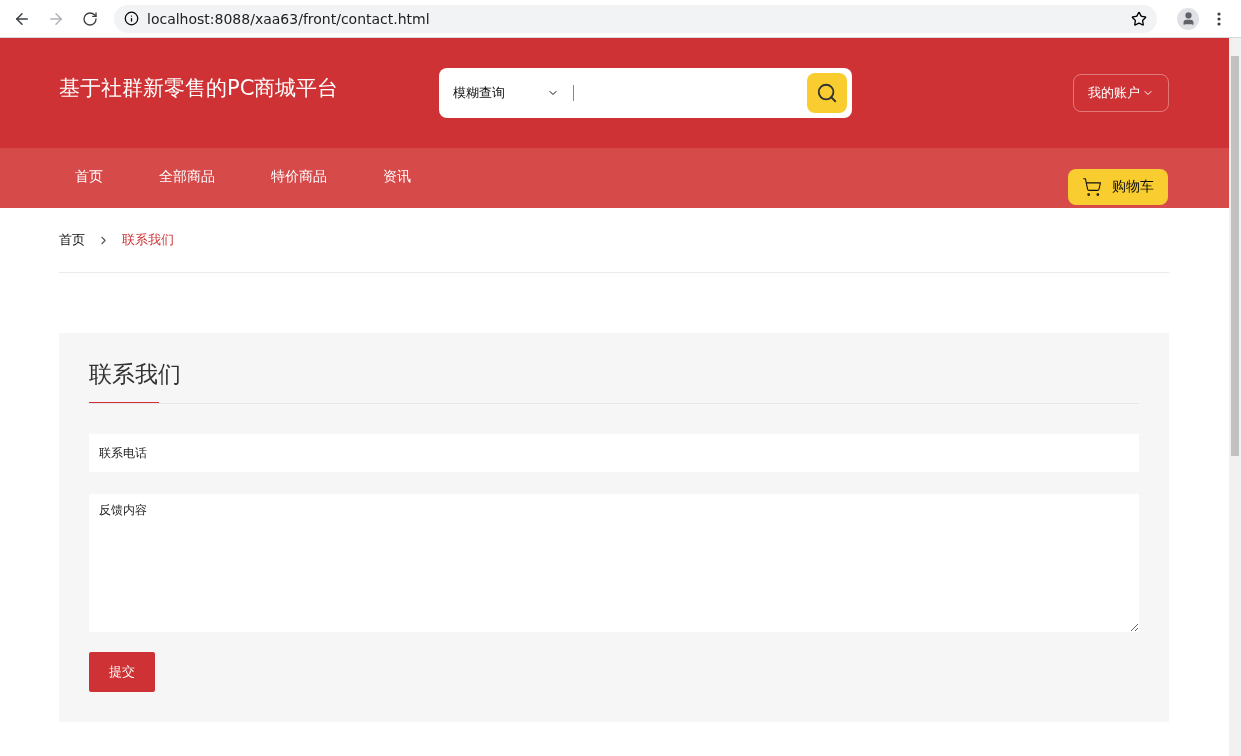 The height and width of the screenshot is (756, 1241). I want to click on account-button: 我的账户, so click(1121, 93).